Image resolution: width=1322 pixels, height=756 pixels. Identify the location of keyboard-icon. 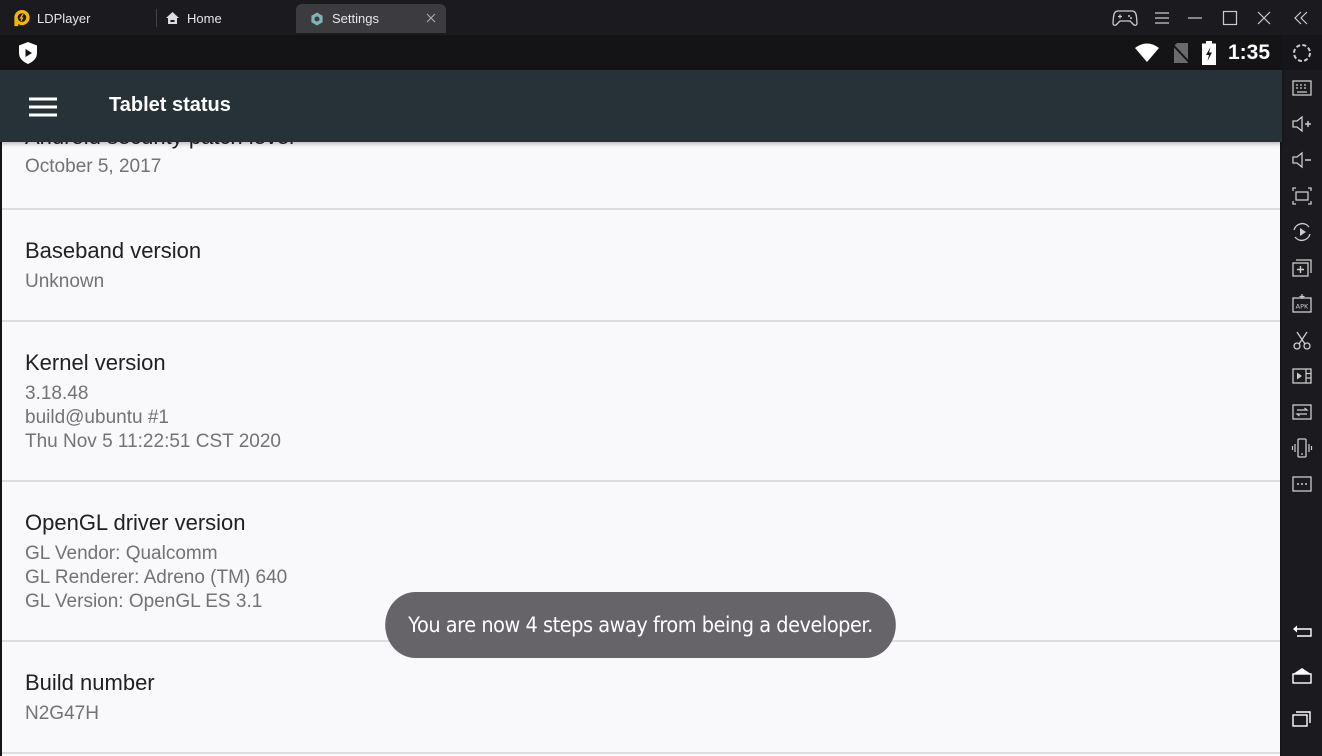
(1302, 88).